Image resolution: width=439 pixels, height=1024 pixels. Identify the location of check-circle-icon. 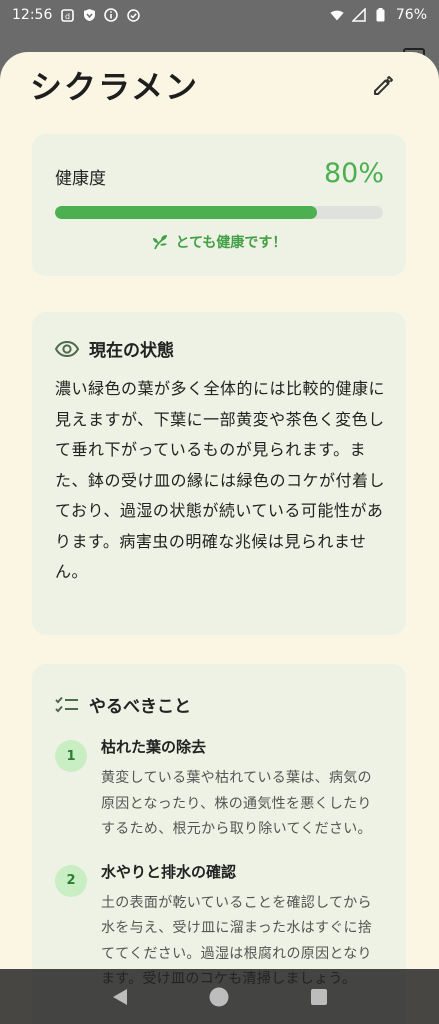
(133, 15).